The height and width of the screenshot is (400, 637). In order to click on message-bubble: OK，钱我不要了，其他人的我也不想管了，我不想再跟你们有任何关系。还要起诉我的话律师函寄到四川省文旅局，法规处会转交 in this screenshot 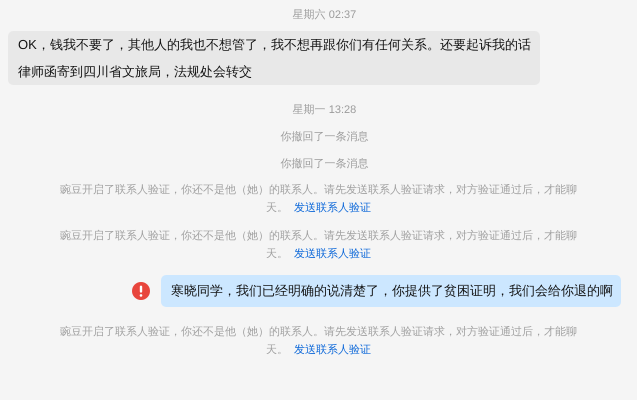, I will do `click(274, 58)`.